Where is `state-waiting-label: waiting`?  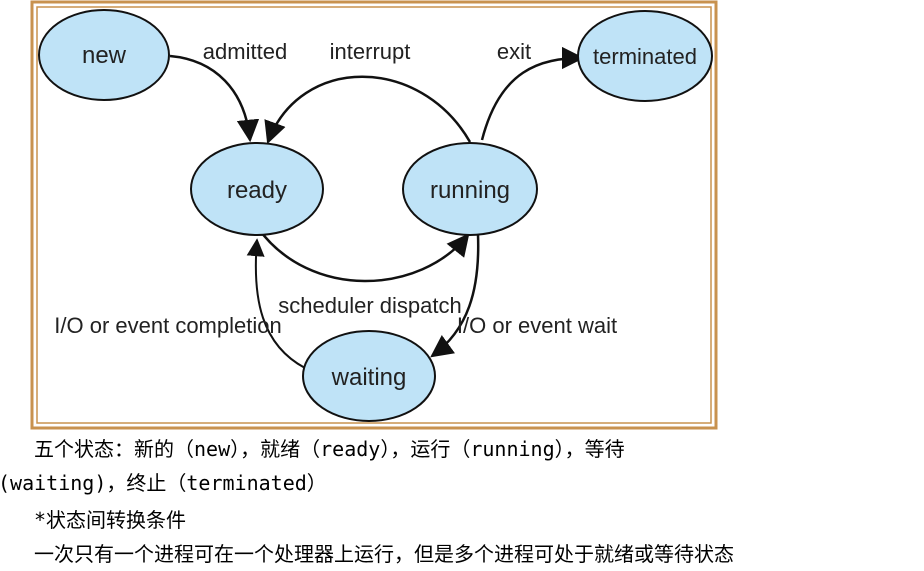
state-waiting-label: waiting is located at coordinates (369, 377).